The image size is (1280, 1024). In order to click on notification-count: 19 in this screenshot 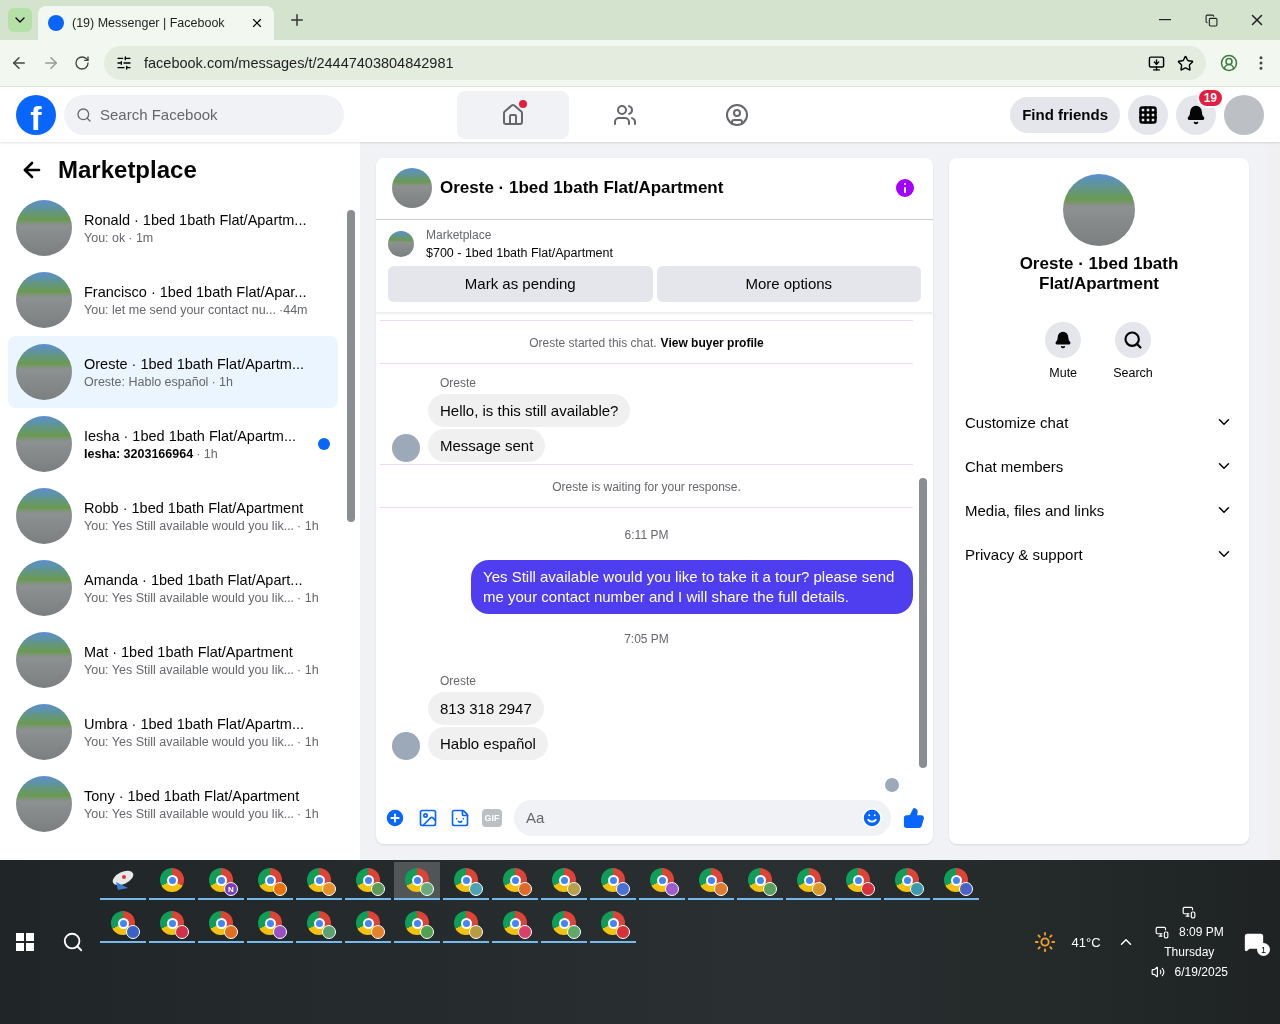, I will do `click(1210, 97)`.